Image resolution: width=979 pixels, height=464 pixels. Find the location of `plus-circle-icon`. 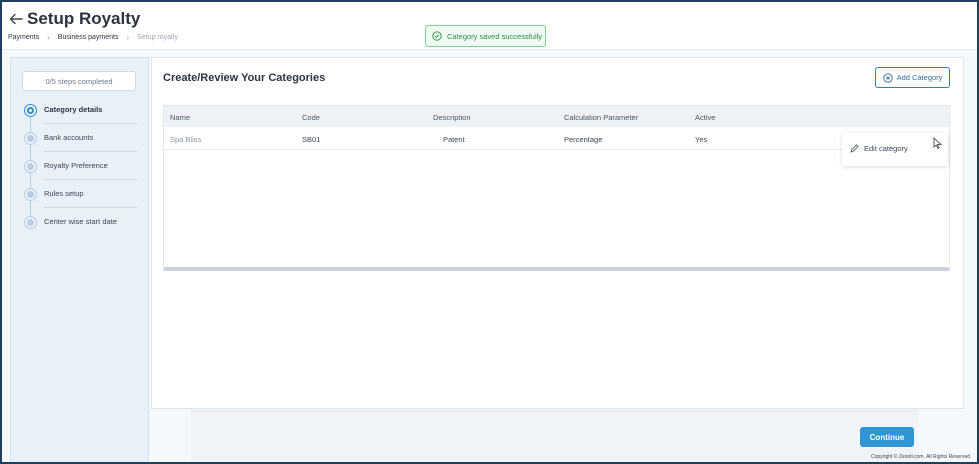

plus-circle-icon is located at coordinates (887, 77).